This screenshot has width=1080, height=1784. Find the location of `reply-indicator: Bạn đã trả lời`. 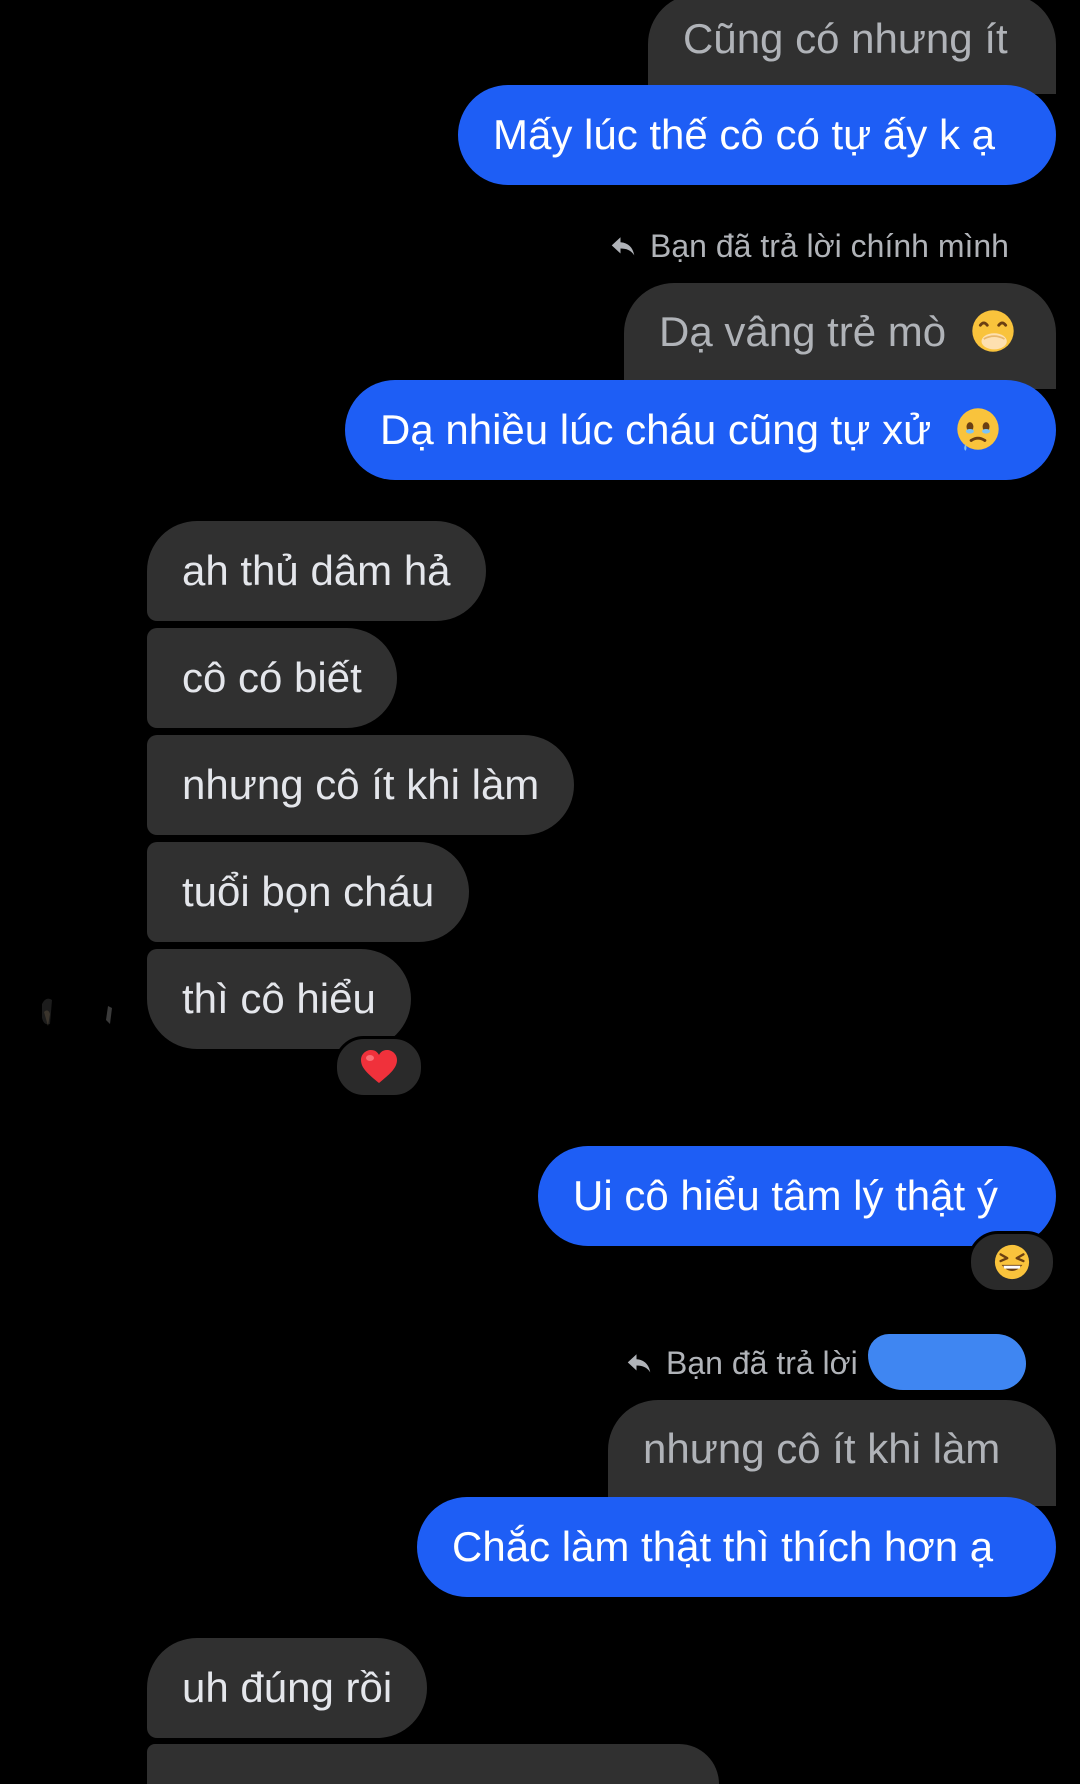

reply-indicator: Bạn đã trả lời is located at coordinates (741, 1363).